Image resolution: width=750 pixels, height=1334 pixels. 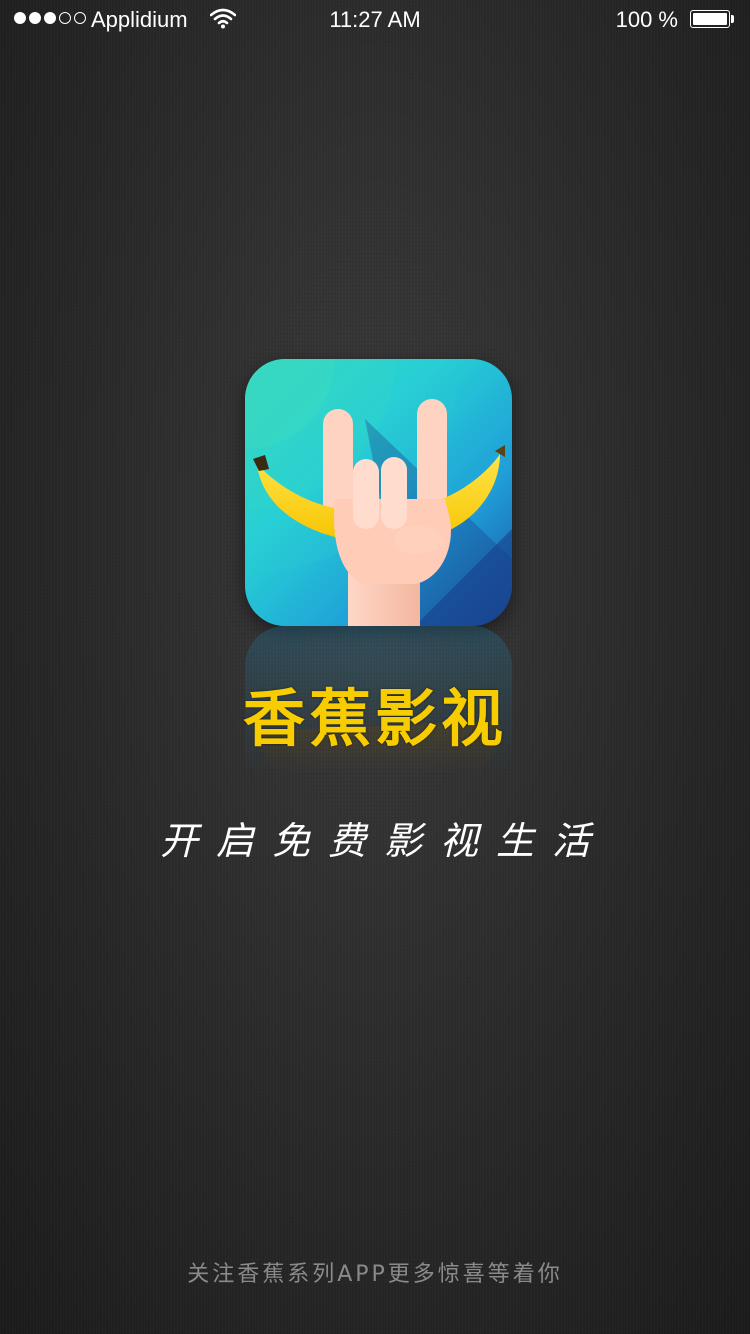 I want to click on battery-icon, so click(x=713, y=20).